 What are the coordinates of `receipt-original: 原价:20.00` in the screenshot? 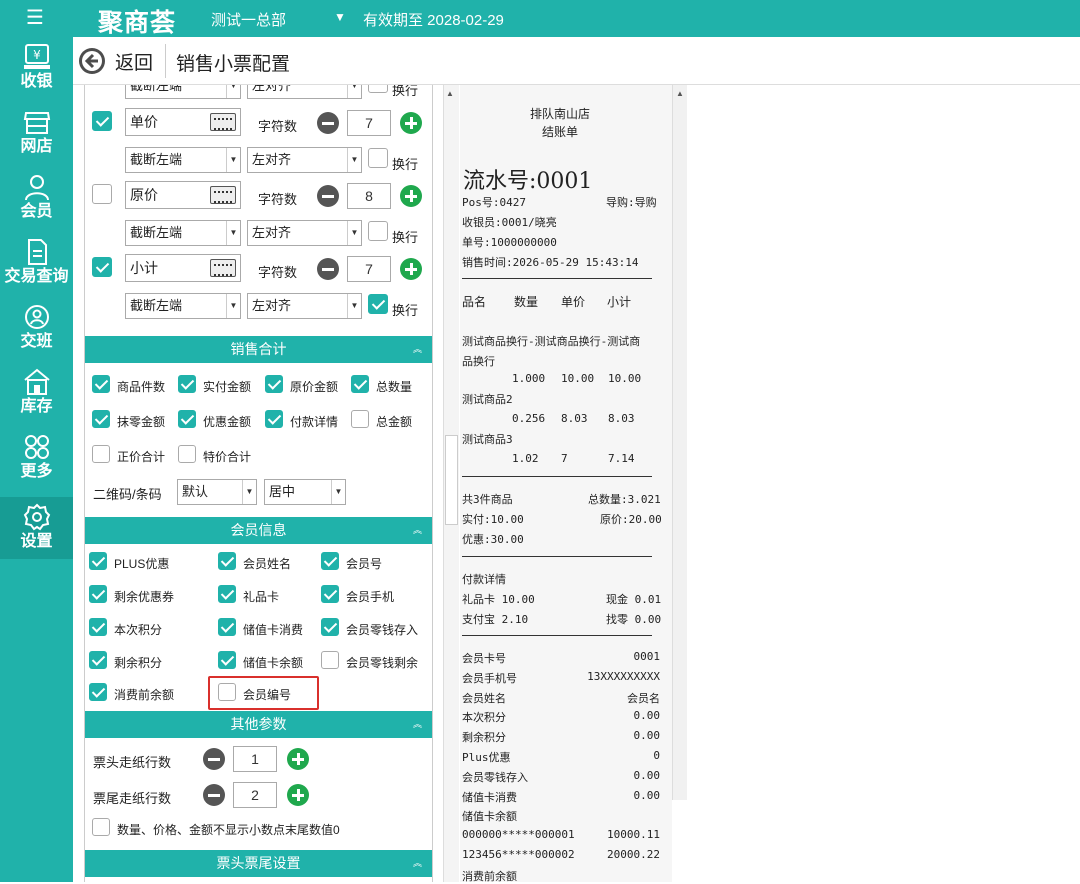 It's located at (631, 519).